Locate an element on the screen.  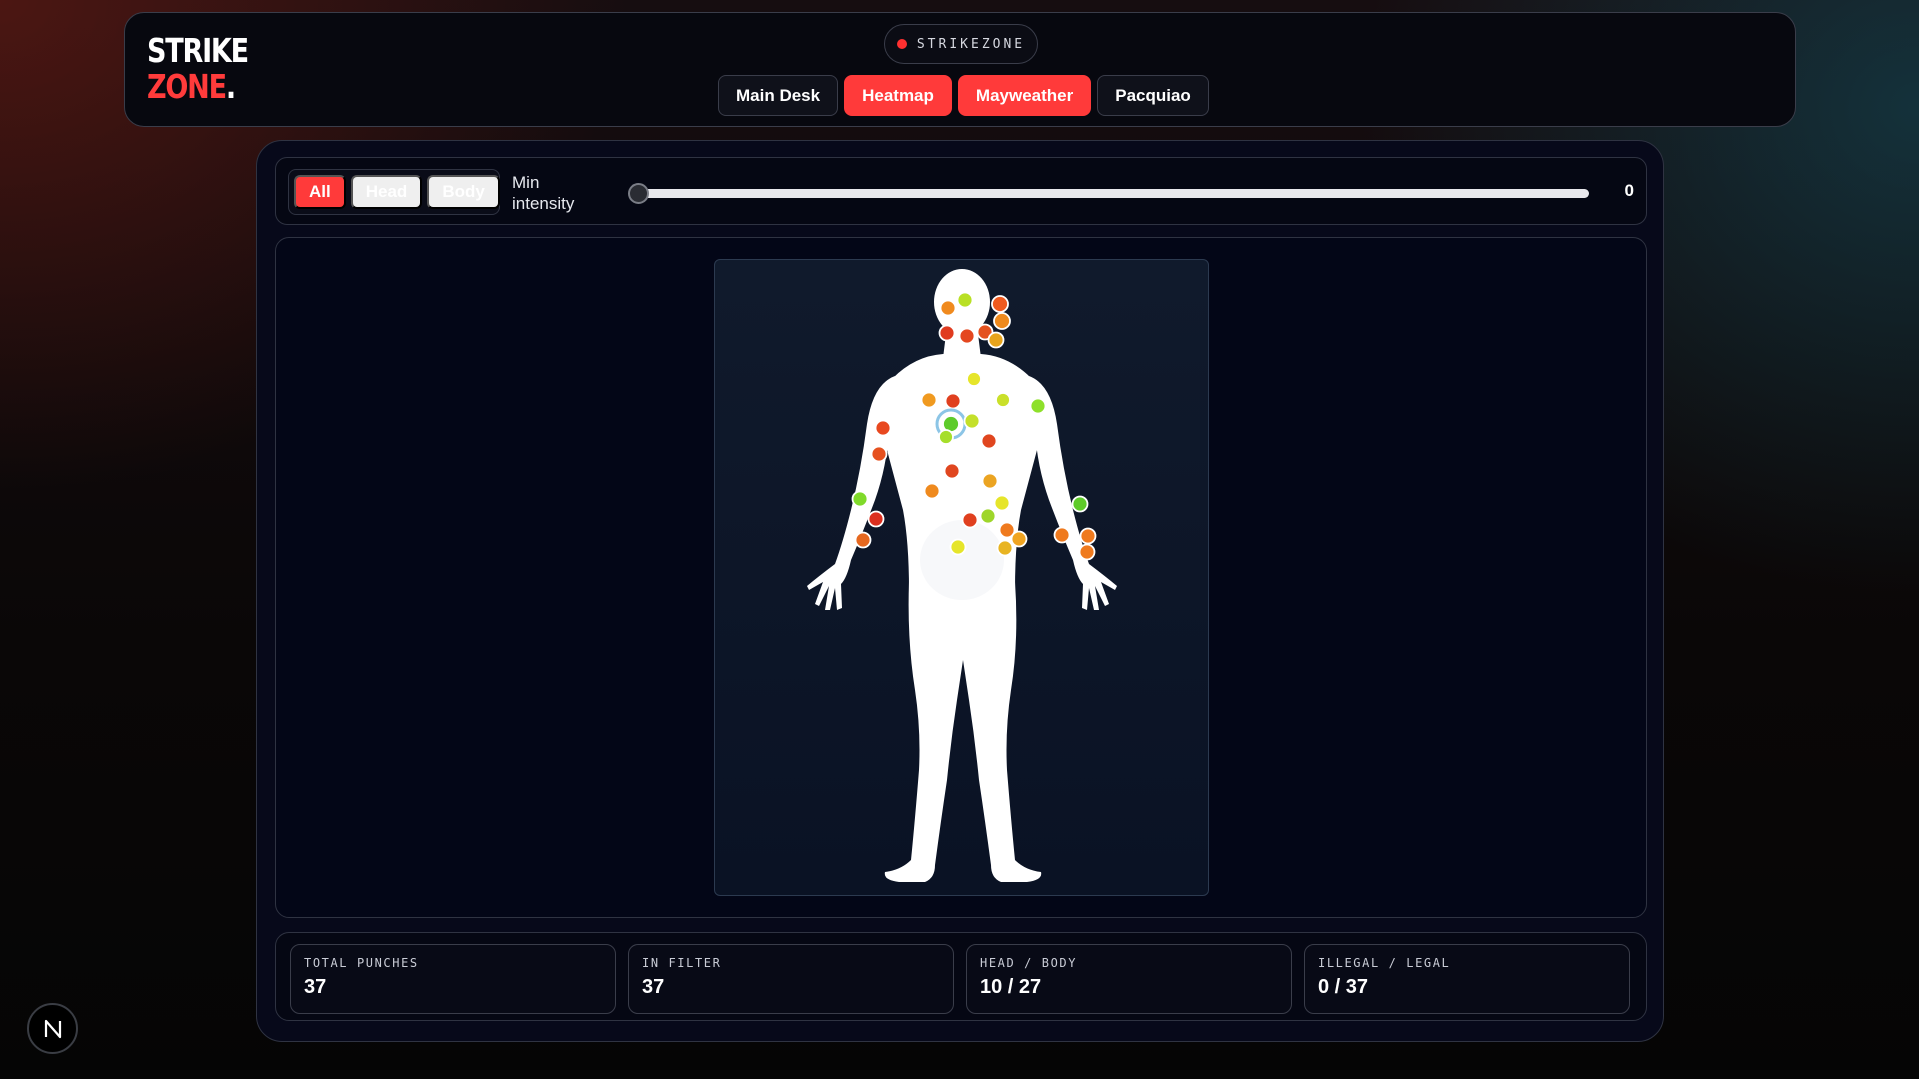
main-nav: Main Desk Heatmap Mayweather Pacquiao is located at coordinates (963, 95).